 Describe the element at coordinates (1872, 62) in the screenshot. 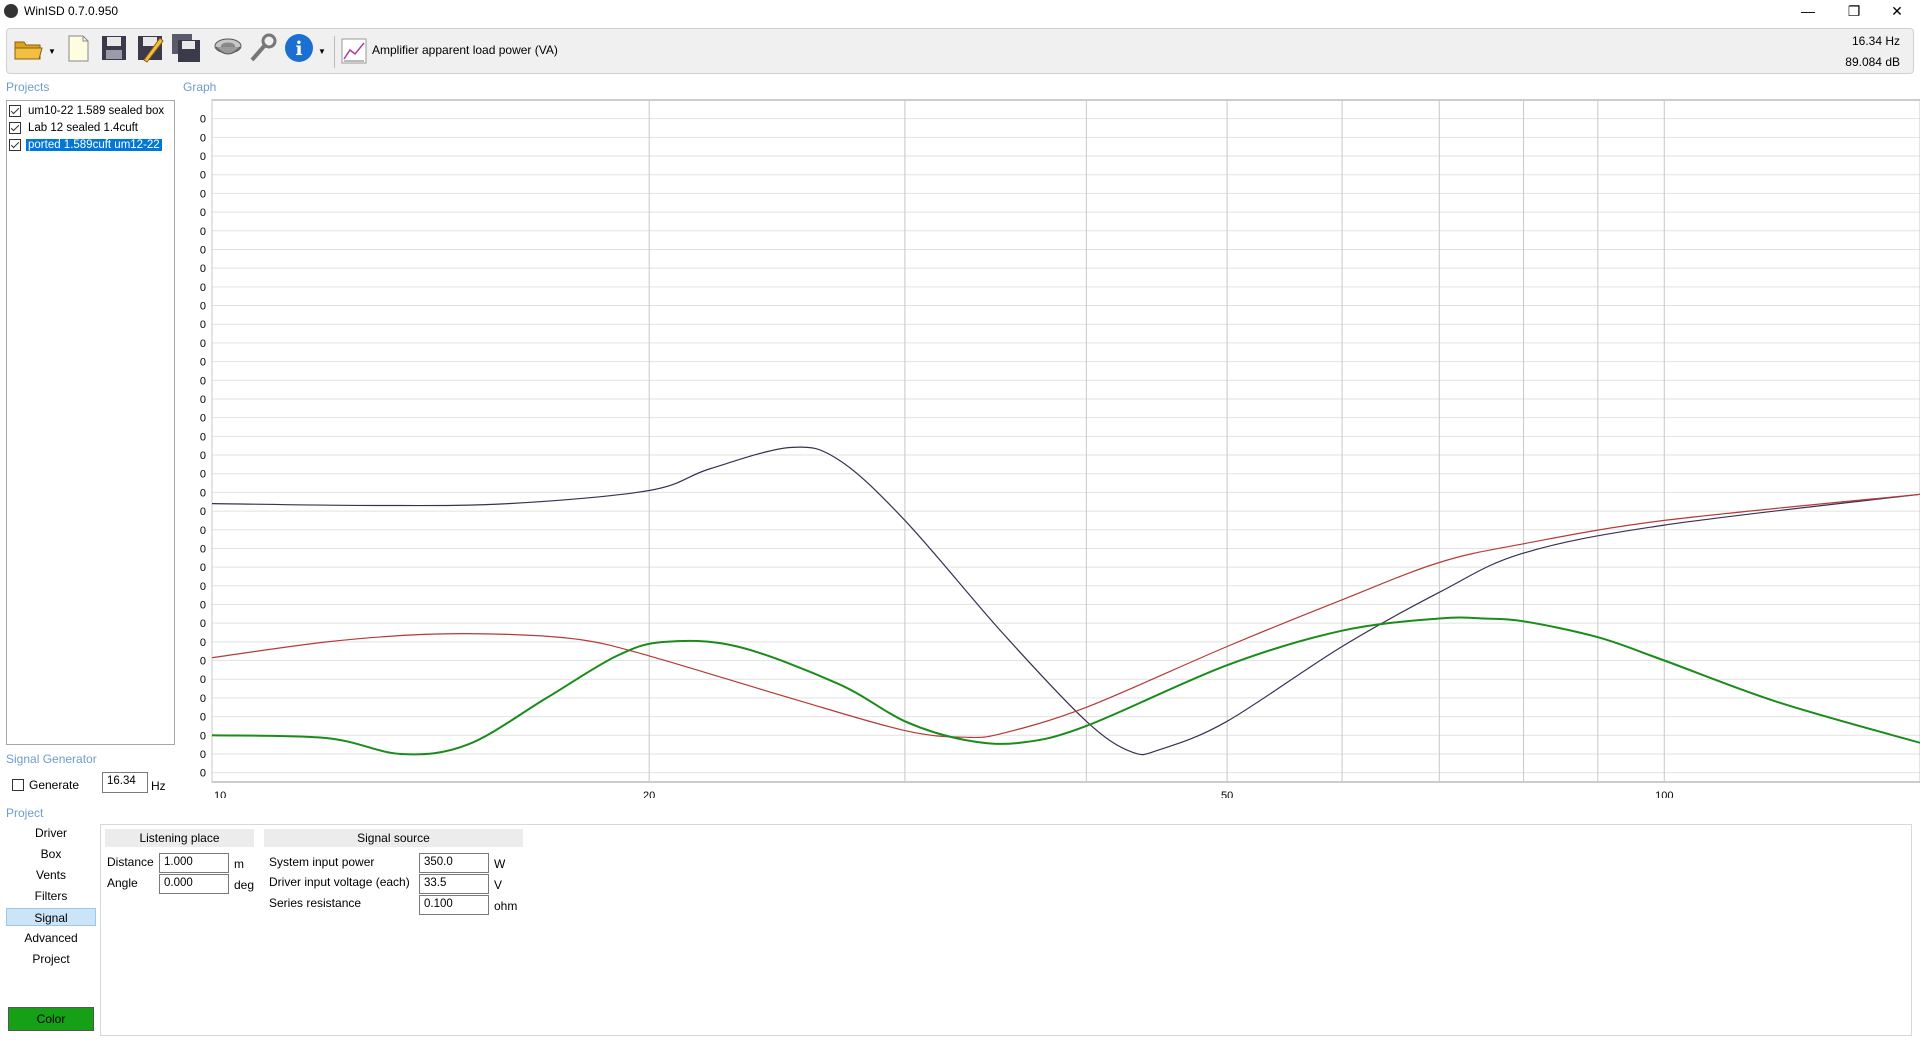

I see `cursor-level-readout: 89.084 dB` at that location.